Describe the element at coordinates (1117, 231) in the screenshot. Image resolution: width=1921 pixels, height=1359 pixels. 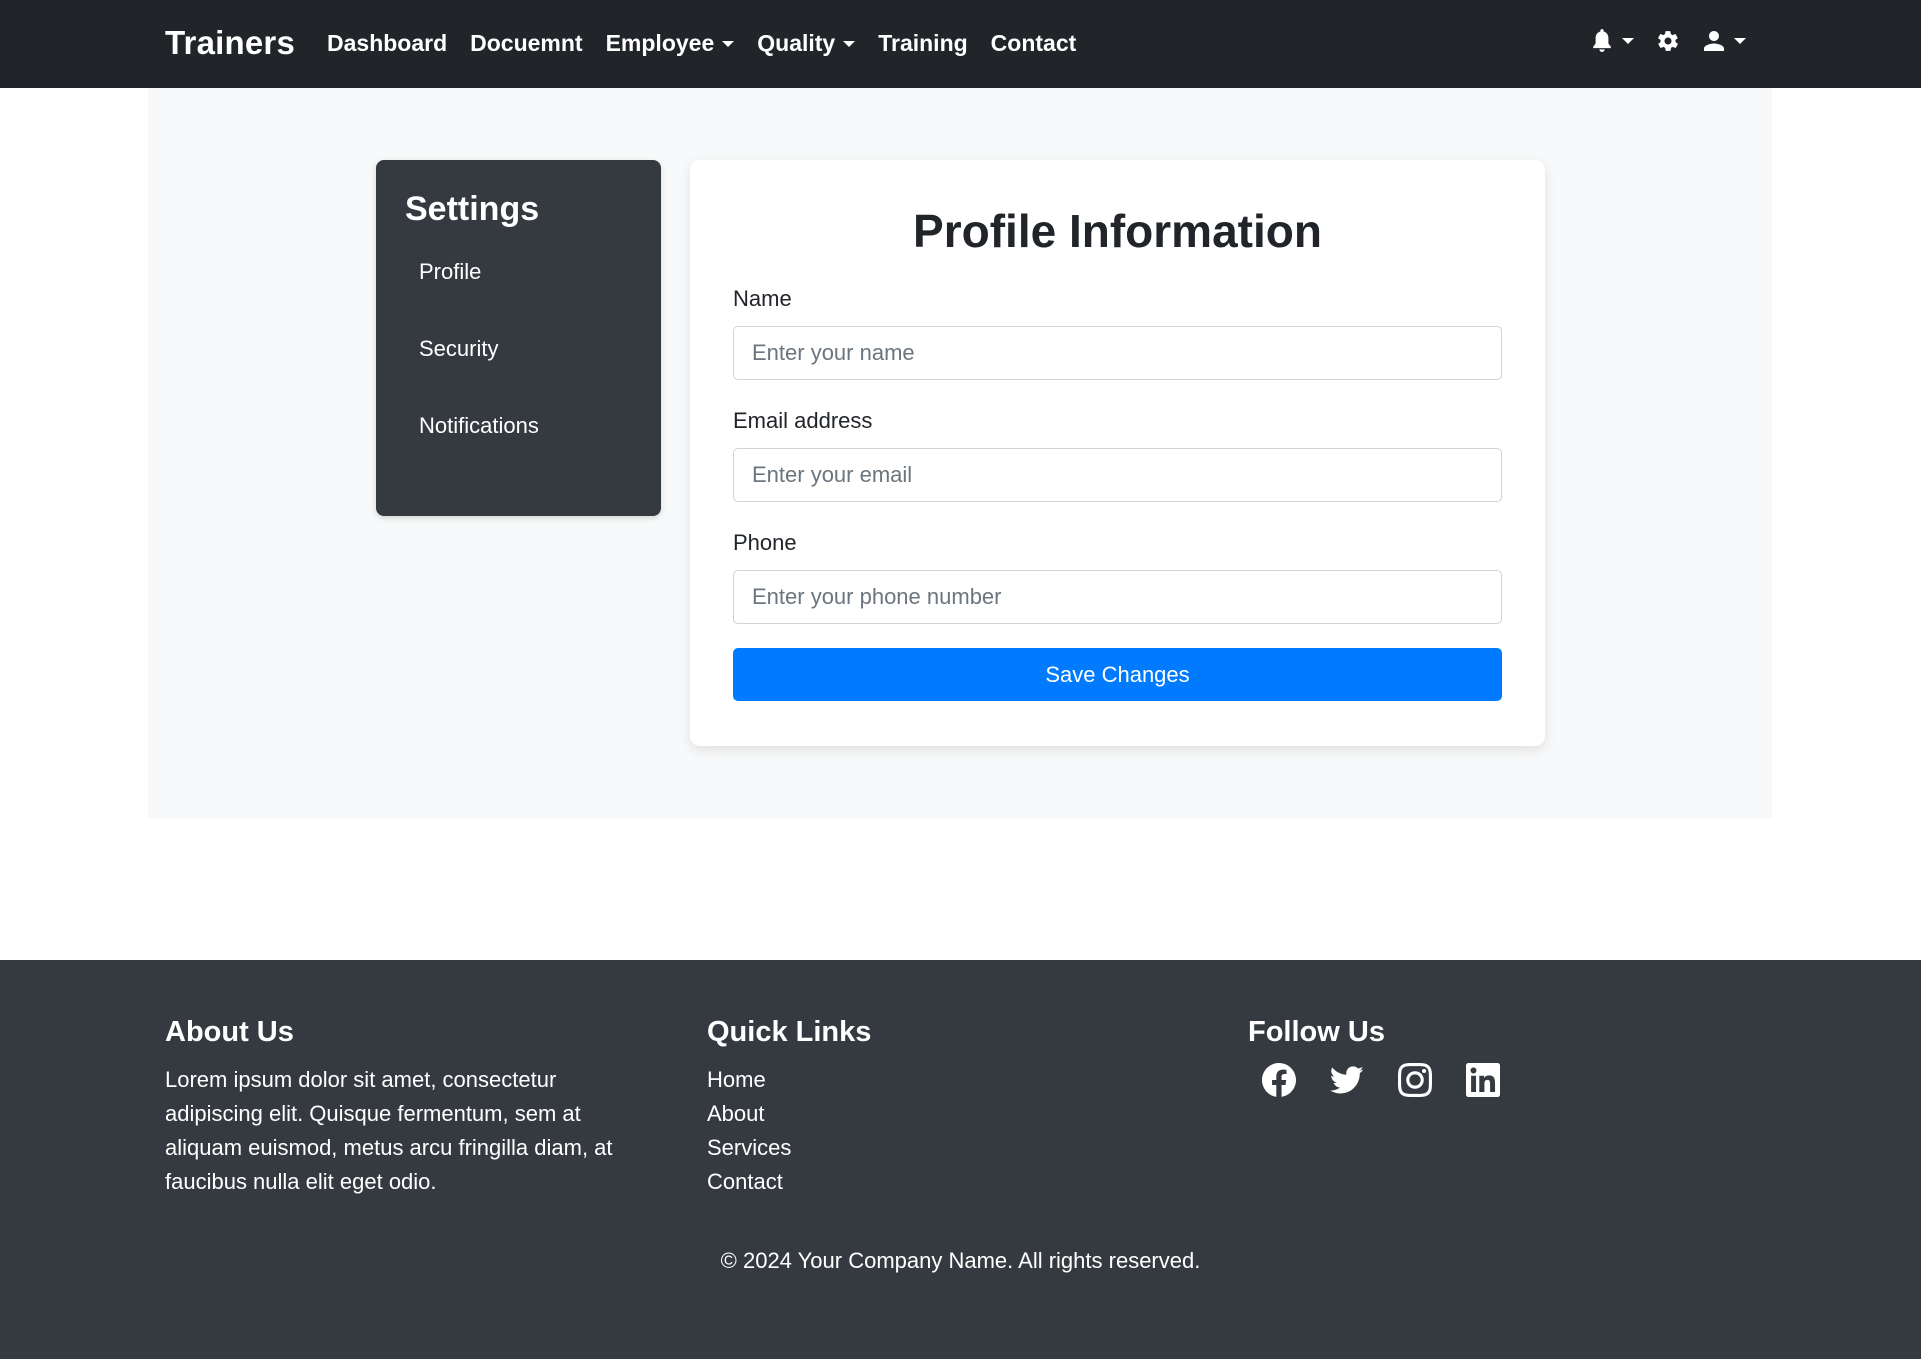
I see `page-title: Profile Information` at that location.